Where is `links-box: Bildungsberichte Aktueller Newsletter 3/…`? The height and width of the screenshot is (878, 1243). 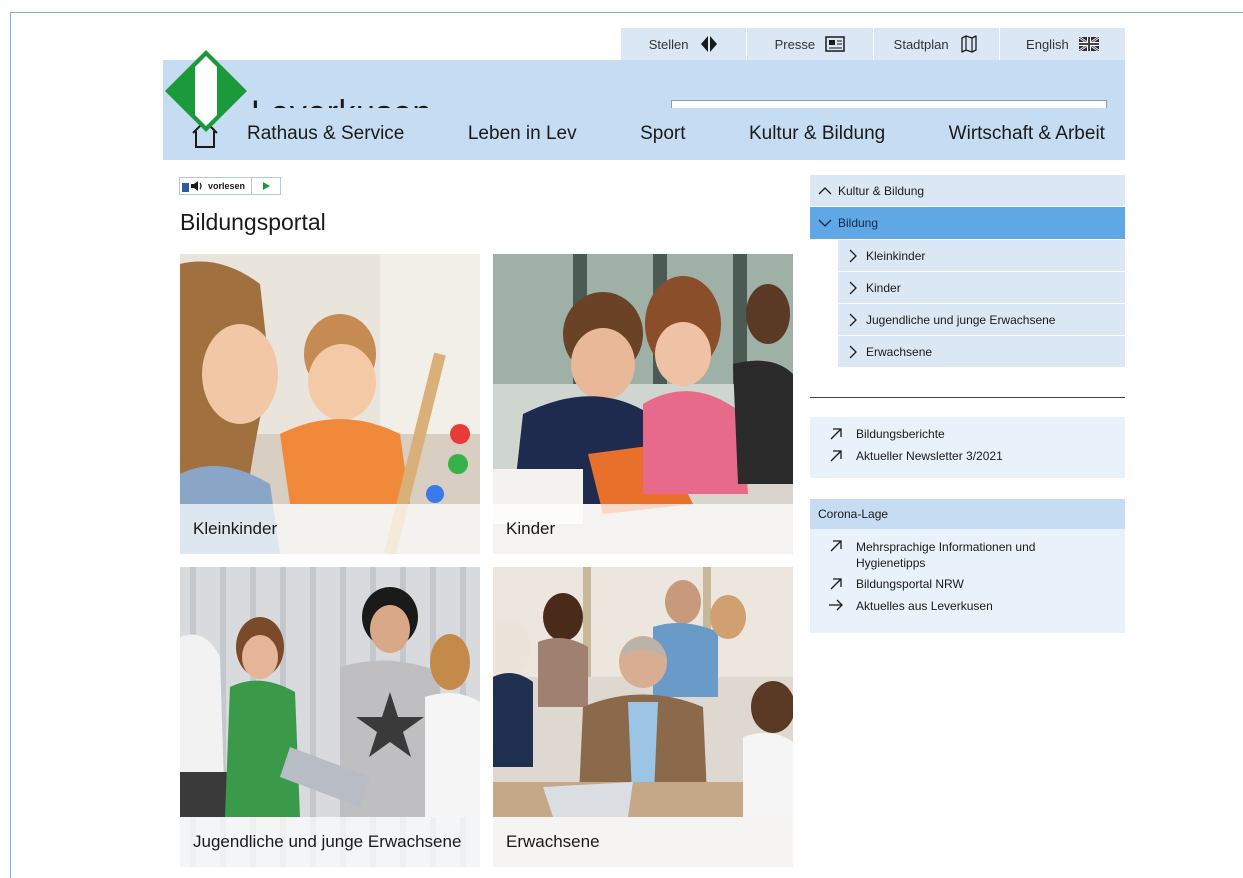 links-box: Bildungsberichte Aktueller Newsletter 3/… is located at coordinates (967, 447).